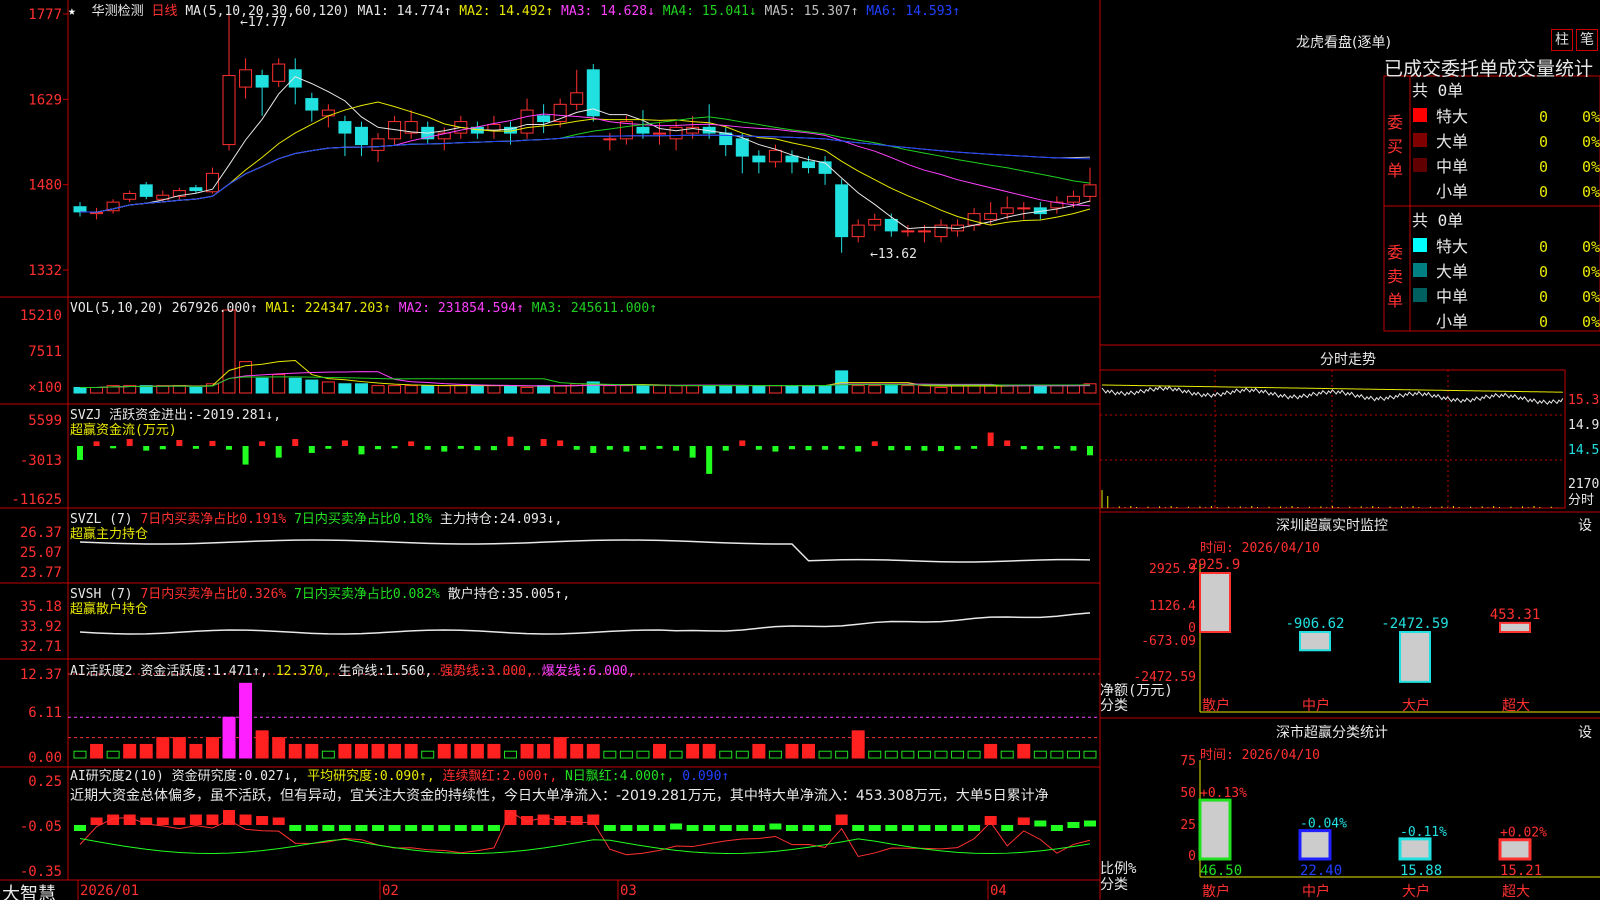 Image resolution: width=1600 pixels, height=900 pixels. Describe the element at coordinates (1395, 252) in the screenshot. I see `sell-side-label: 委` at that location.